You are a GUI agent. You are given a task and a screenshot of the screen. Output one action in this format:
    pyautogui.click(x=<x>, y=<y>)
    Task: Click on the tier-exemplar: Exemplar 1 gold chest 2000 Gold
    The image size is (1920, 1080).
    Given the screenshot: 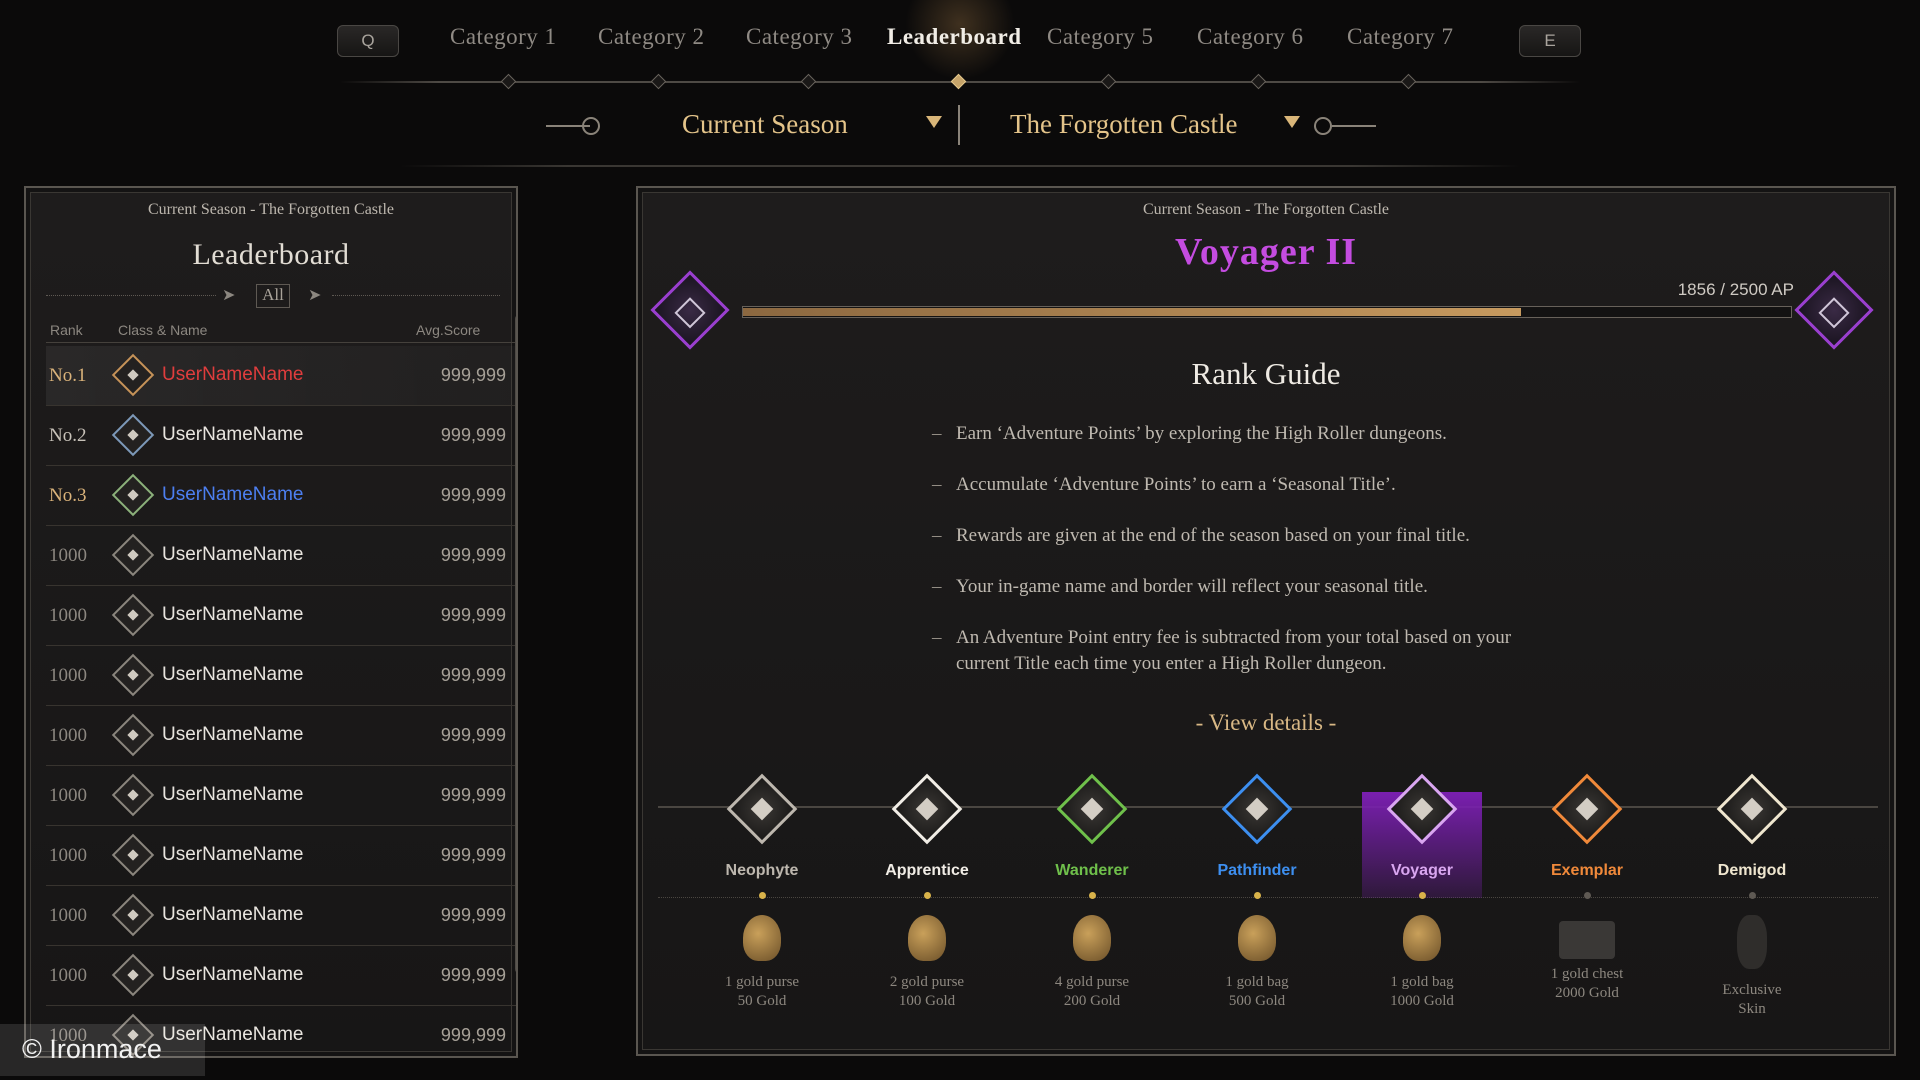 What is the action you would take?
    pyautogui.click(x=1587, y=898)
    